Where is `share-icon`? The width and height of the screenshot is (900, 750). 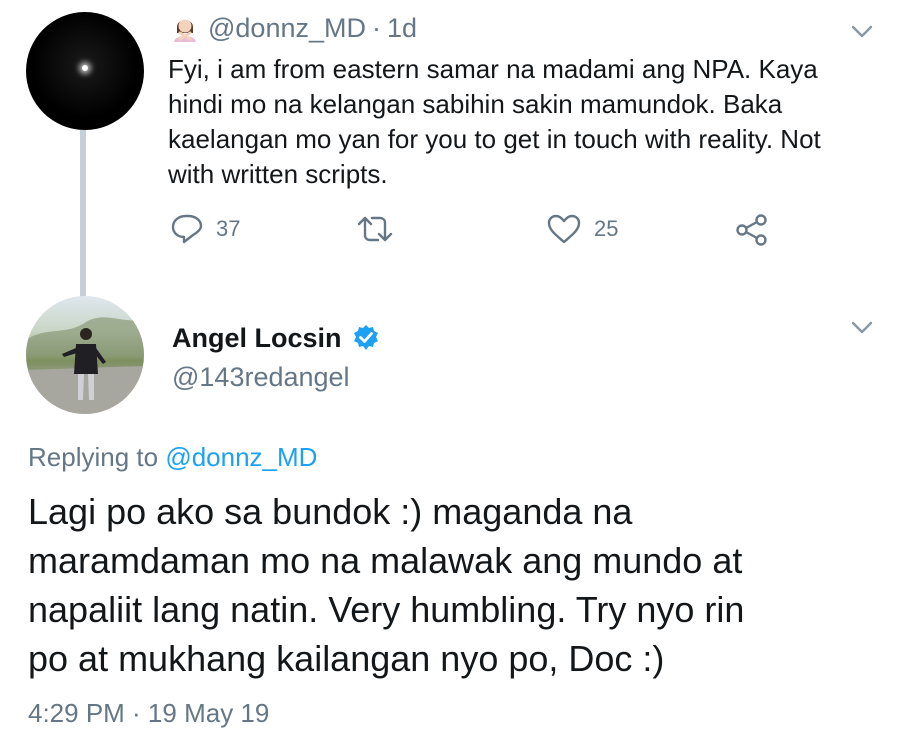 share-icon is located at coordinates (751, 230).